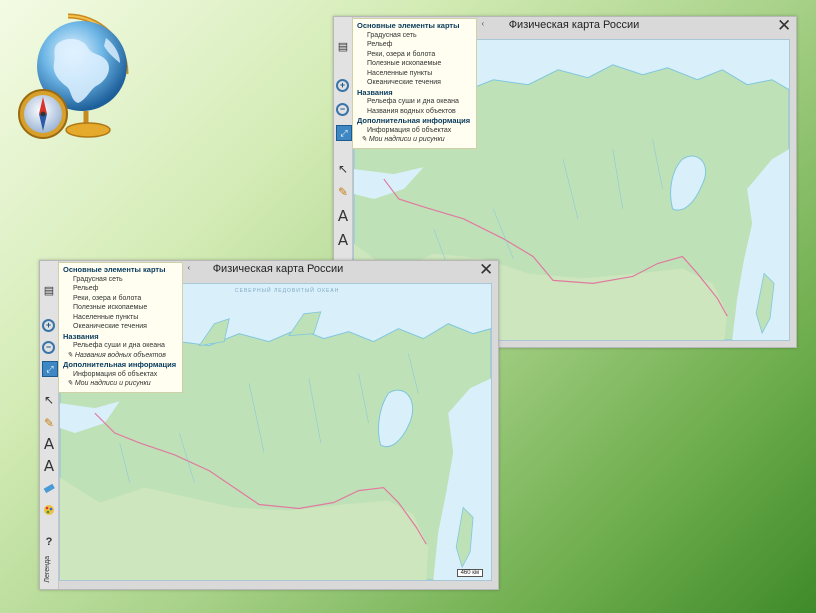 The height and width of the screenshot is (613, 816). What do you see at coordinates (49, 510) in the screenshot?
I see `palette-icon` at bounding box center [49, 510].